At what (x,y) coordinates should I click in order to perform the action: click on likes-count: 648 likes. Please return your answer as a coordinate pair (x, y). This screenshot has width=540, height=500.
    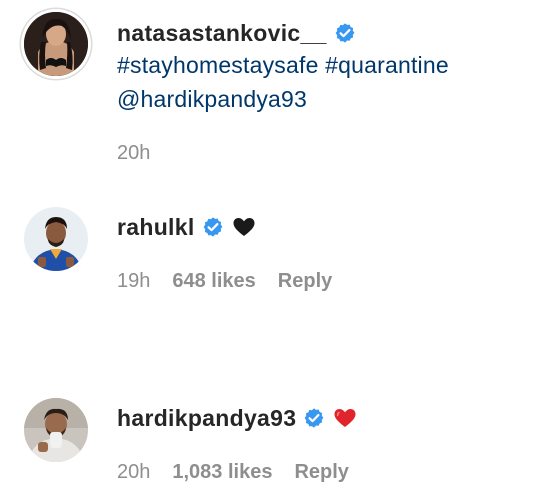
    Looking at the image, I should click on (213, 281).